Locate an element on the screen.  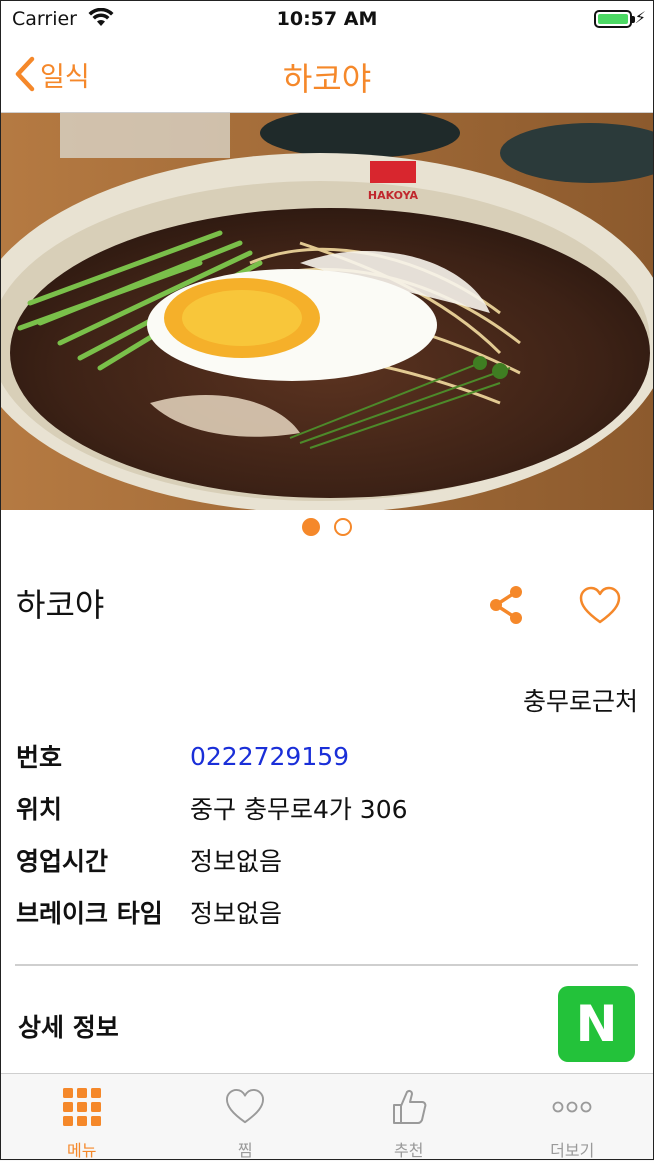
info-row-break-time: 브레이크 타임 정보없음 is located at coordinates (326, 912).